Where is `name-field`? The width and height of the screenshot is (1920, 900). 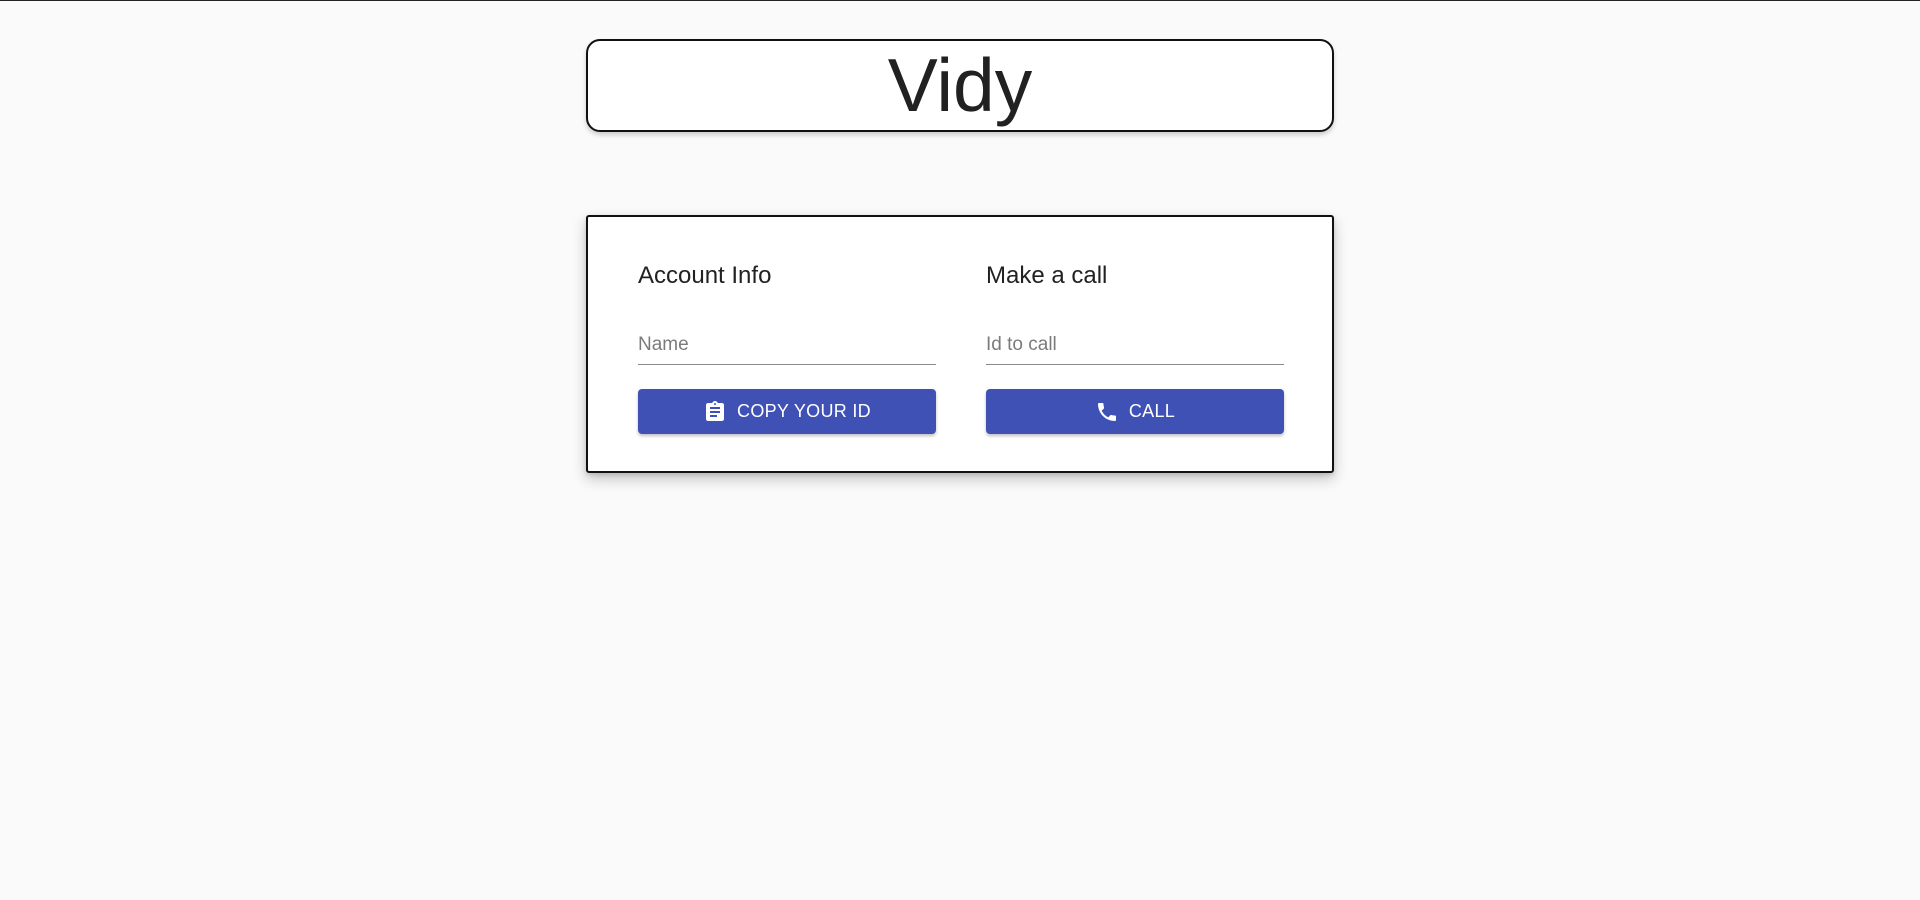
name-field is located at coordinates (787, 346).